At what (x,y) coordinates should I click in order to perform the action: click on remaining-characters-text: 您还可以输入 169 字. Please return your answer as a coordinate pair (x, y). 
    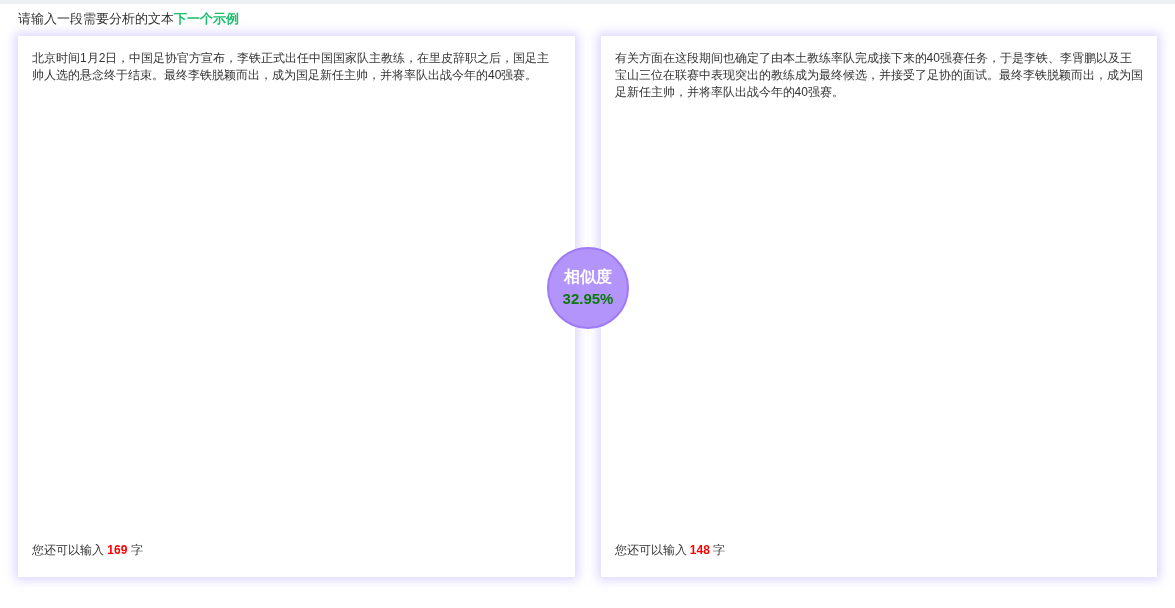
    Looking at the image, I should click on (87, 550).